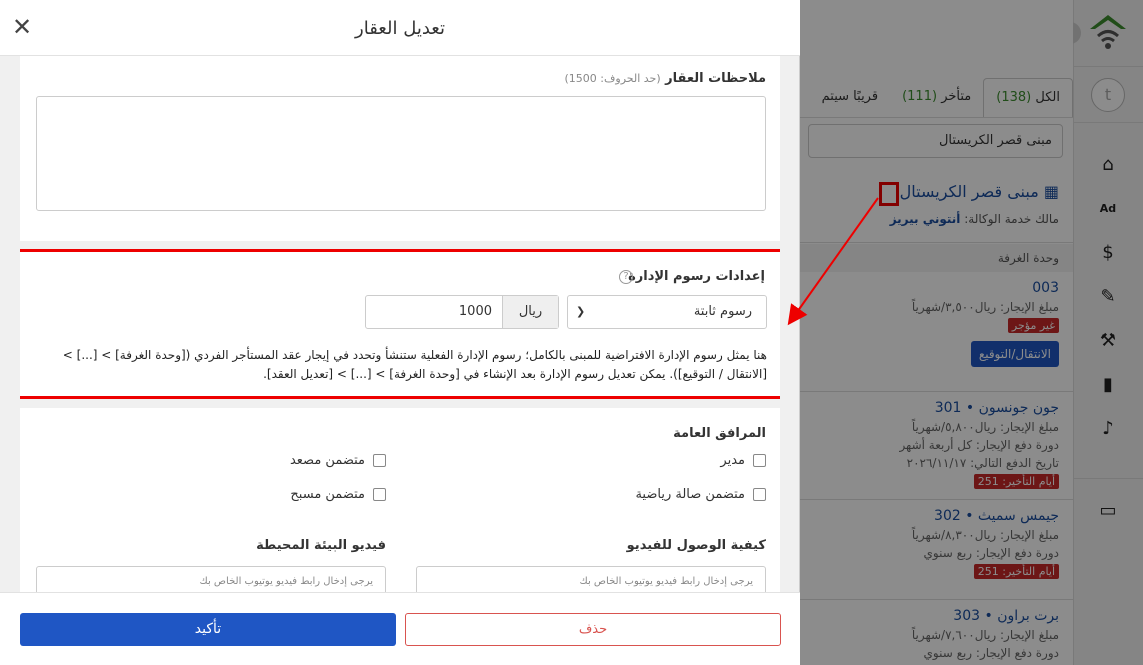 The width and height of the screenshot is (1143, 665). I want to click on amenity-gym: متضمن صالة رياضية, so click(700, 494).